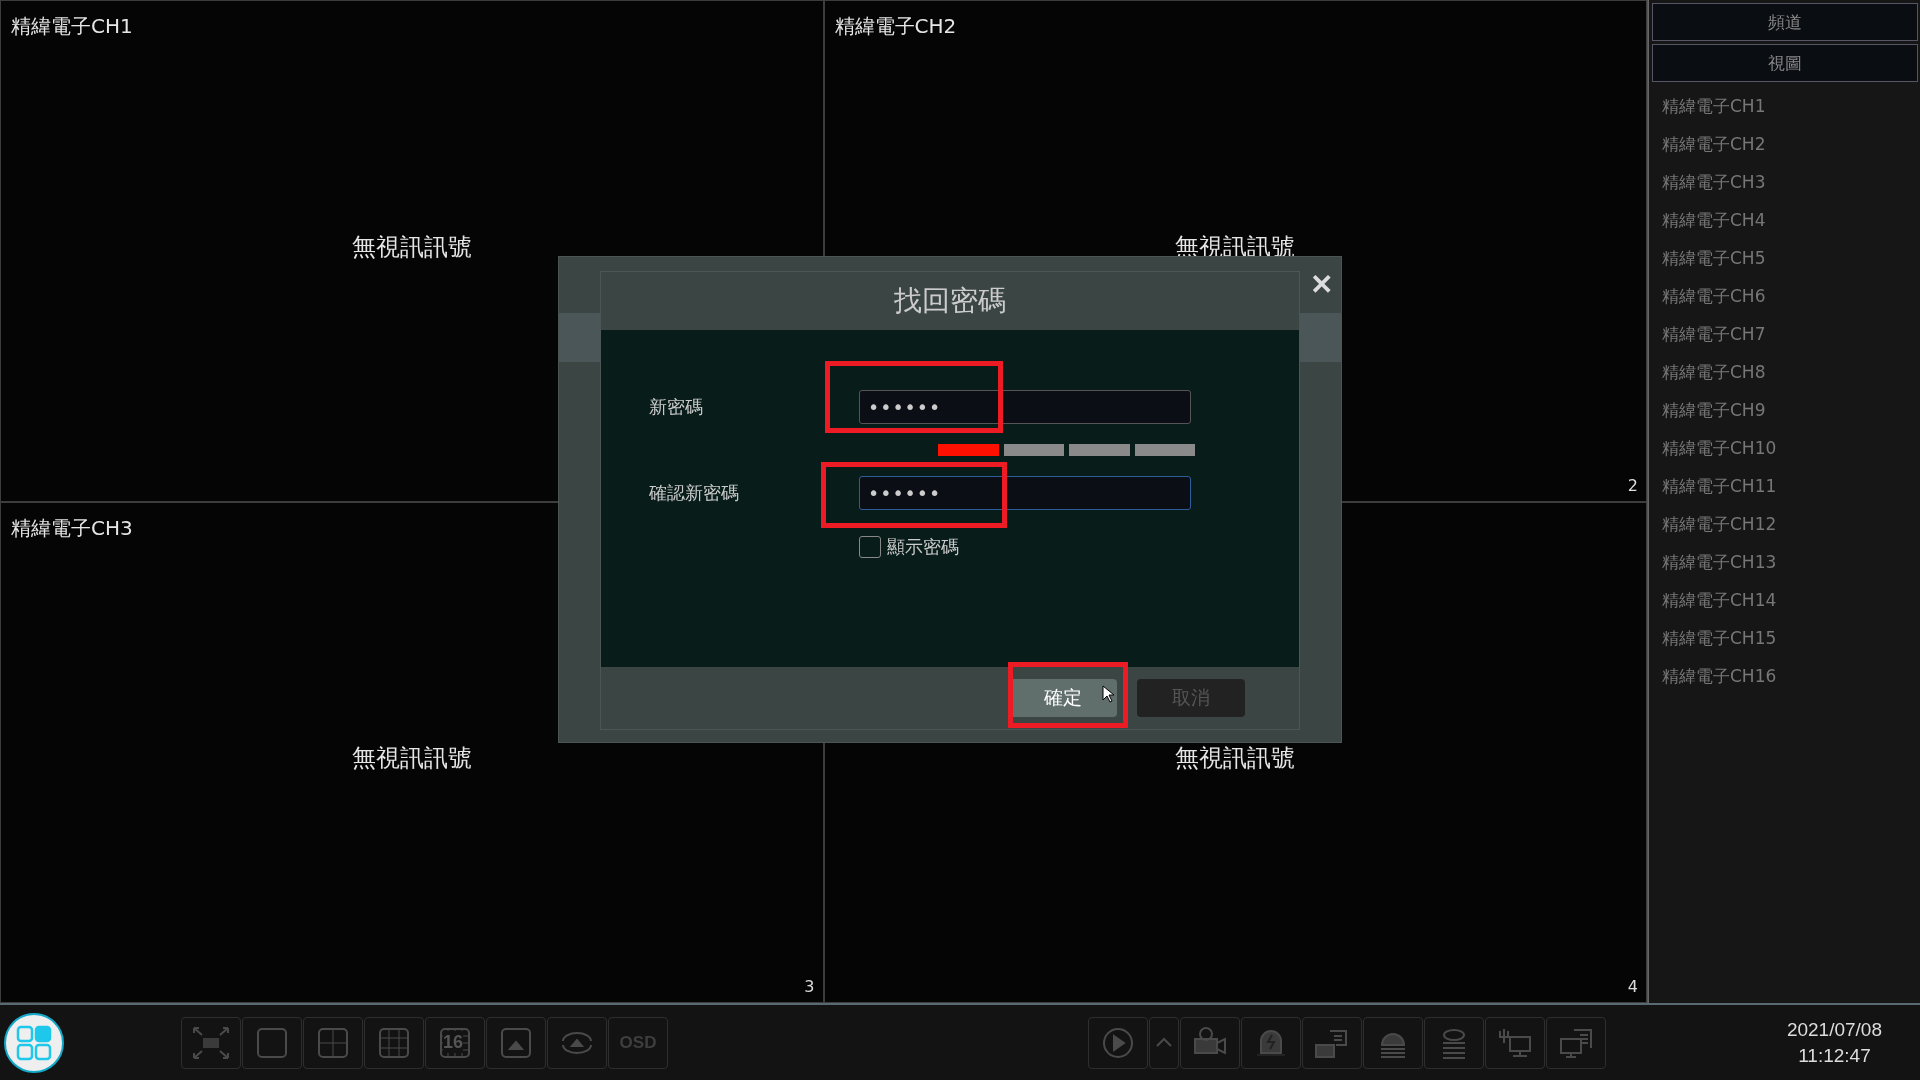 This screenshot has width=1920, height=1080. Describe the element at coordinates (34, 1042) in the screenshot. I see `app-grid-icon` at that location.